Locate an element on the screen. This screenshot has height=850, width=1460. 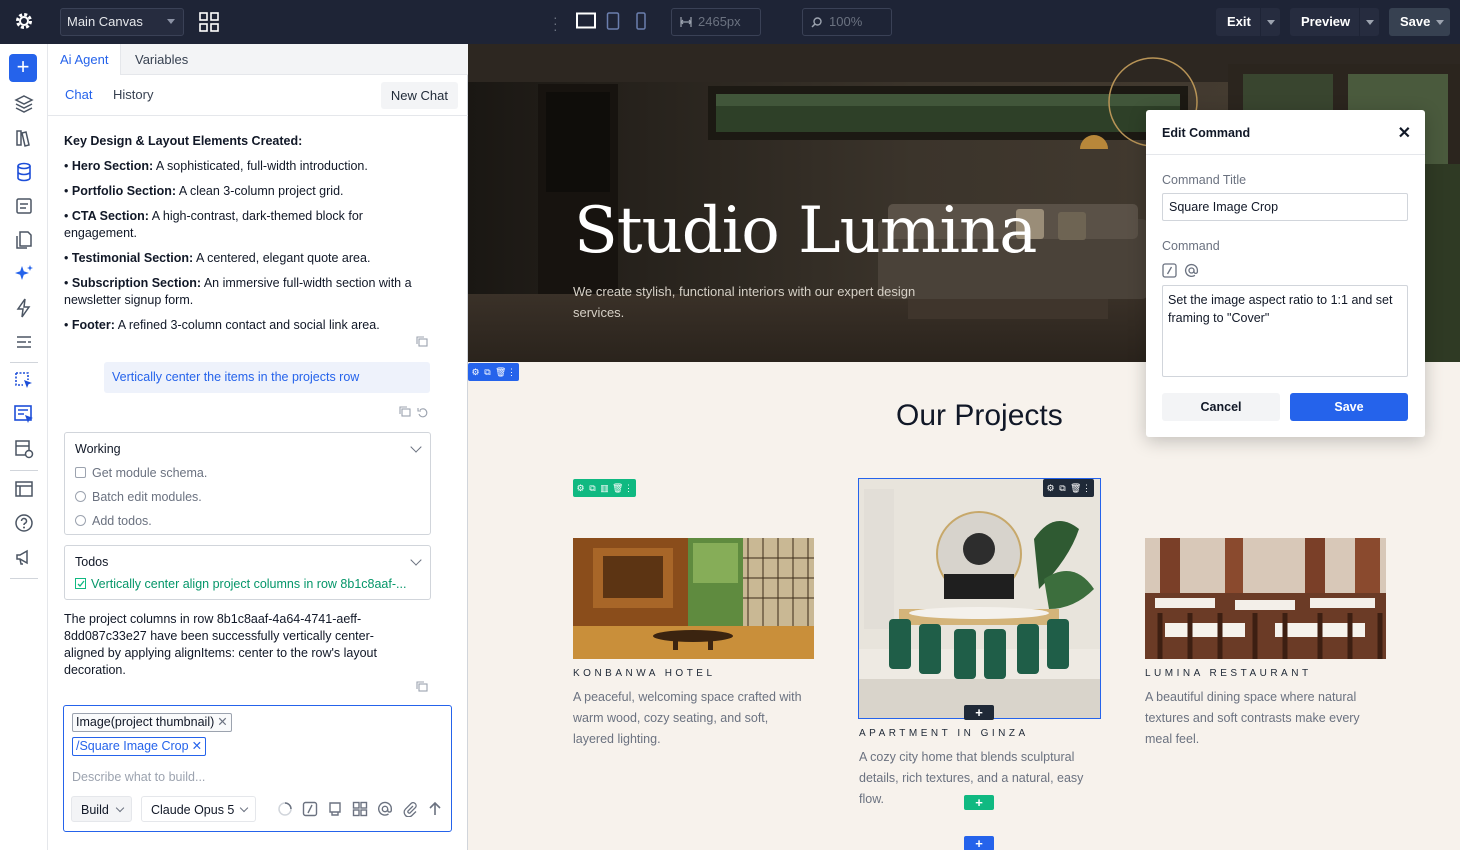
add-module-button: + is located at coordinates (979, 712).